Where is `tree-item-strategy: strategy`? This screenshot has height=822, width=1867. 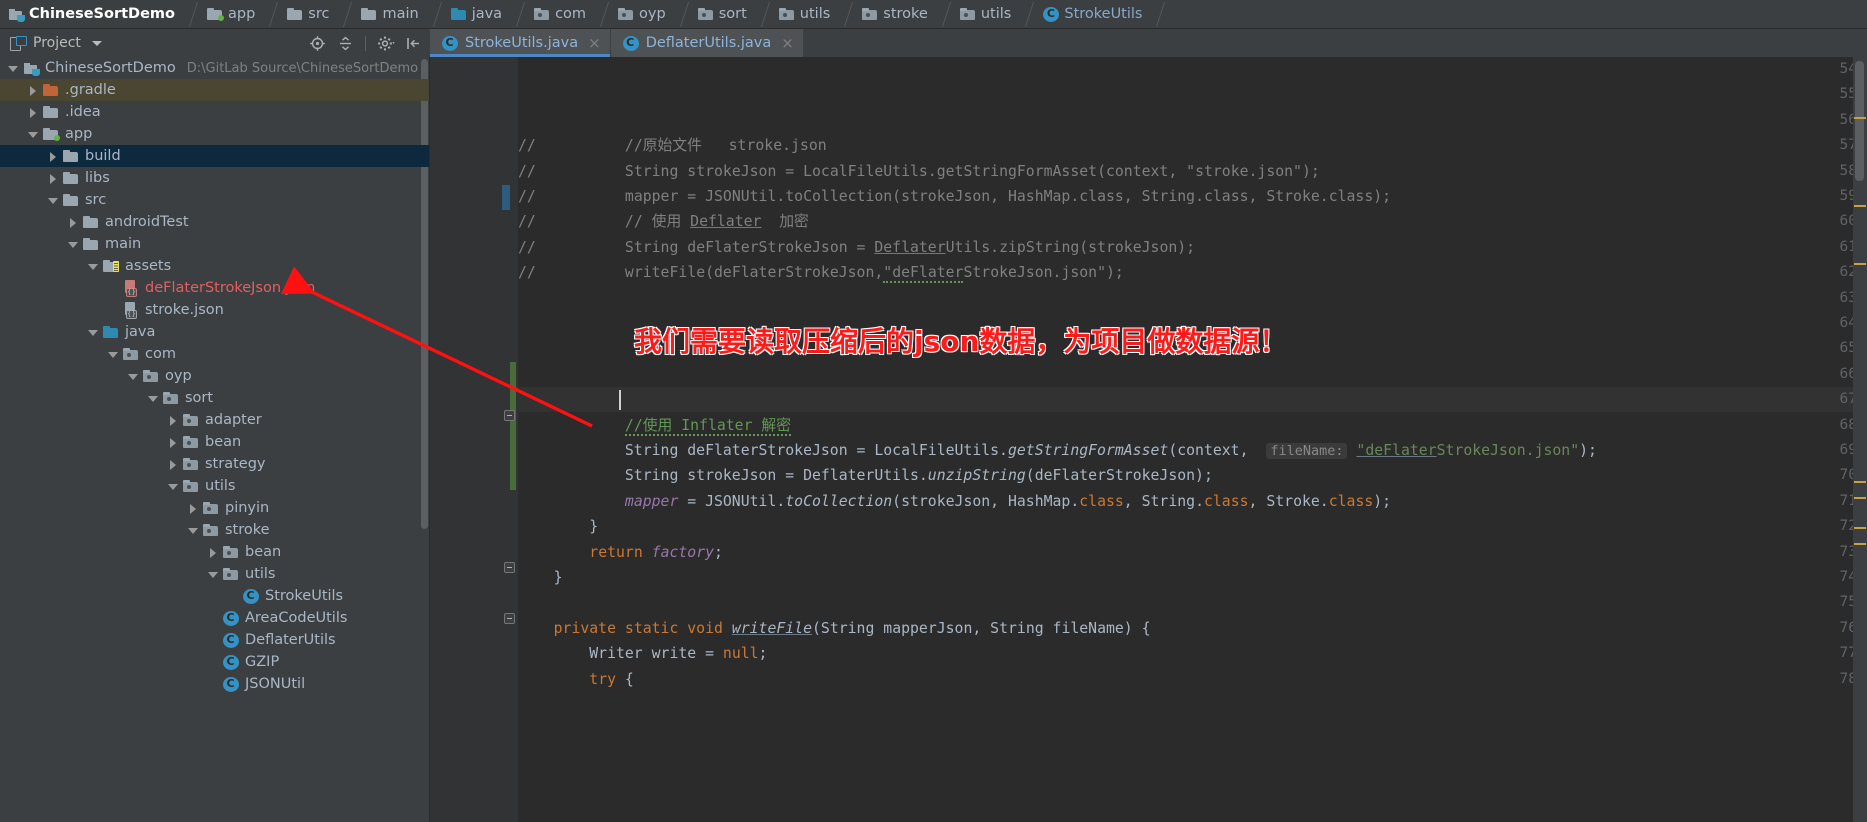 tree-item-strategy: strategy is located at coordinates (214, 464).